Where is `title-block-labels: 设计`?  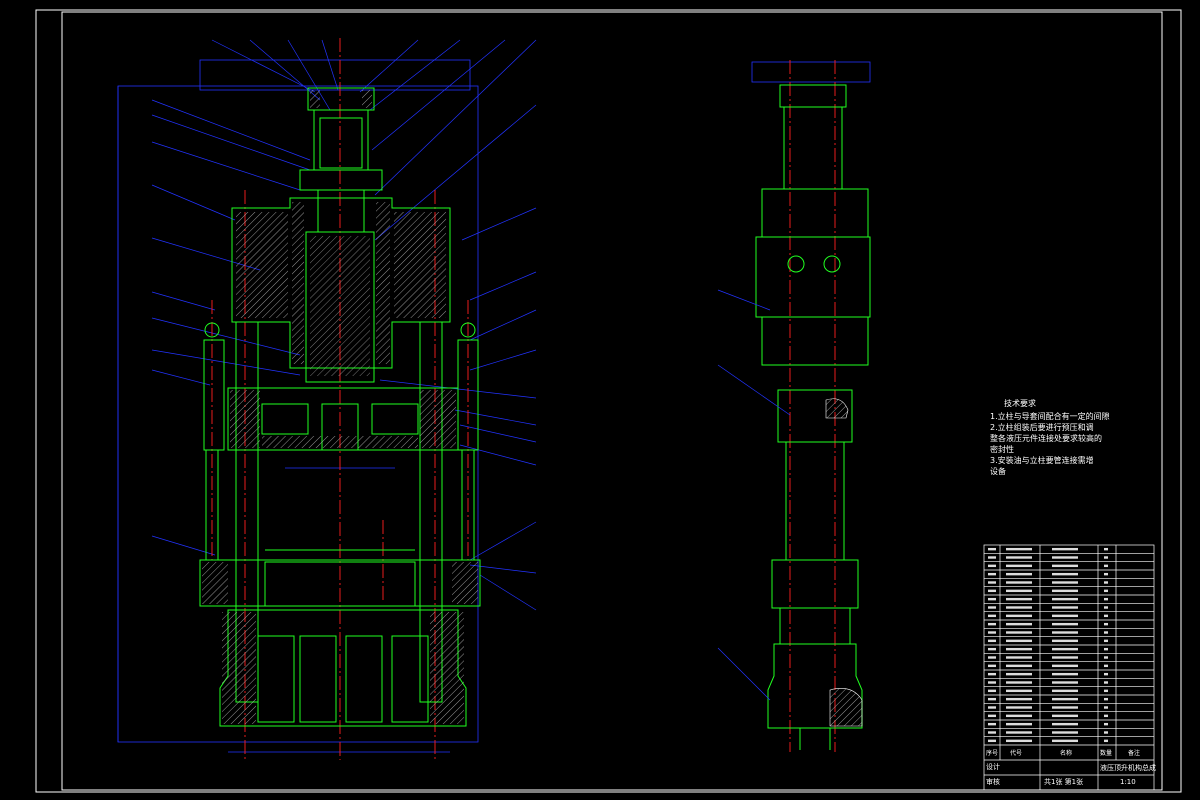 title-block-labels: 设计 is located at coordinates (993, 767).